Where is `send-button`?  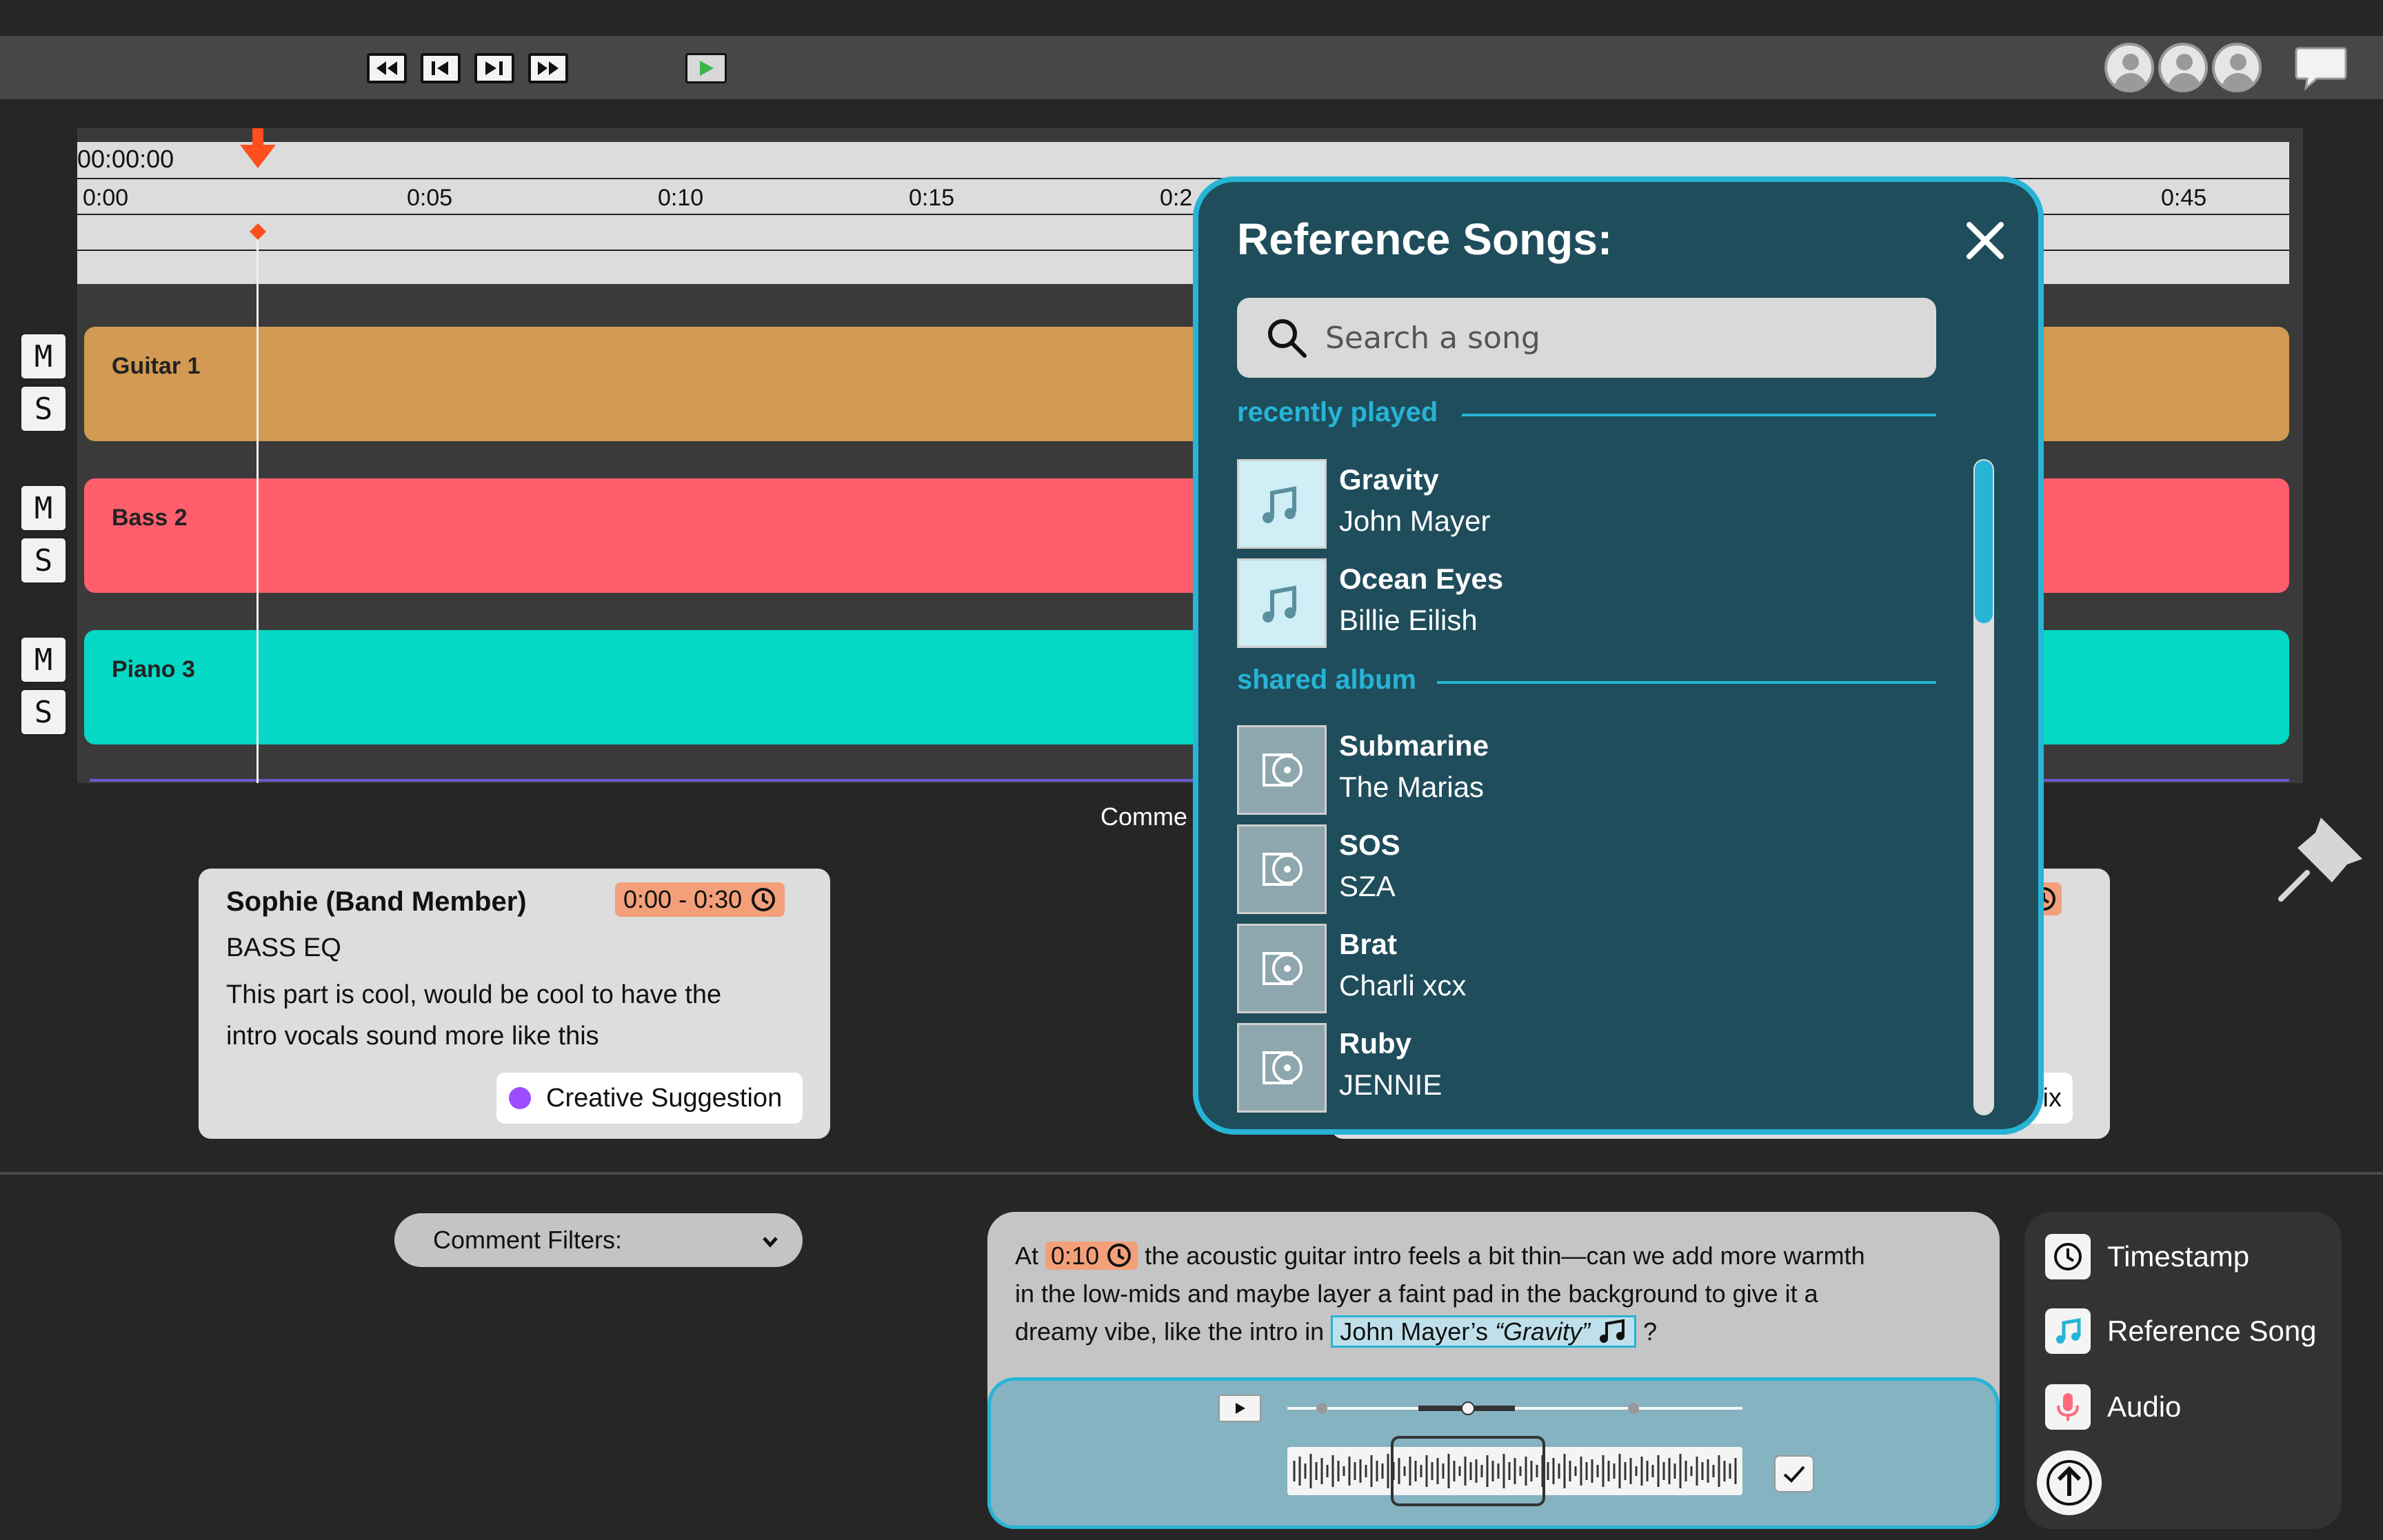 send-button is located at coordinates (2069, 1483).